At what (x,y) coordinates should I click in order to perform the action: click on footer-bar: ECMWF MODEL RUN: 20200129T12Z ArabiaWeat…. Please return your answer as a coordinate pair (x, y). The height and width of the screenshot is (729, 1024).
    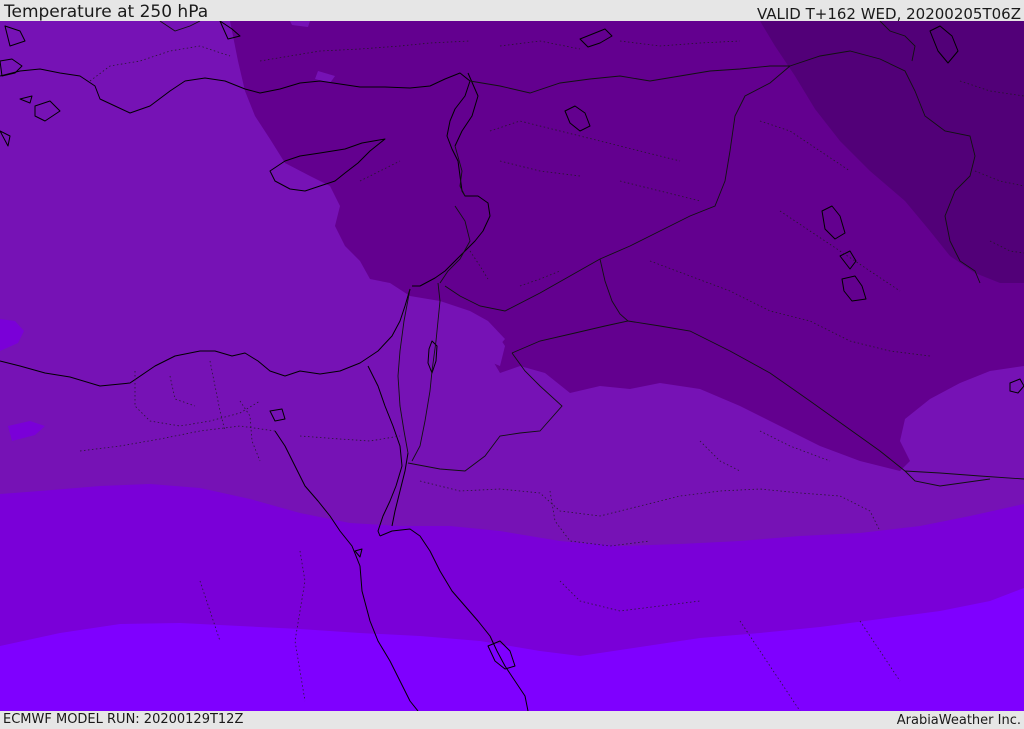
    Looking at the image, I should click on (512, 720).